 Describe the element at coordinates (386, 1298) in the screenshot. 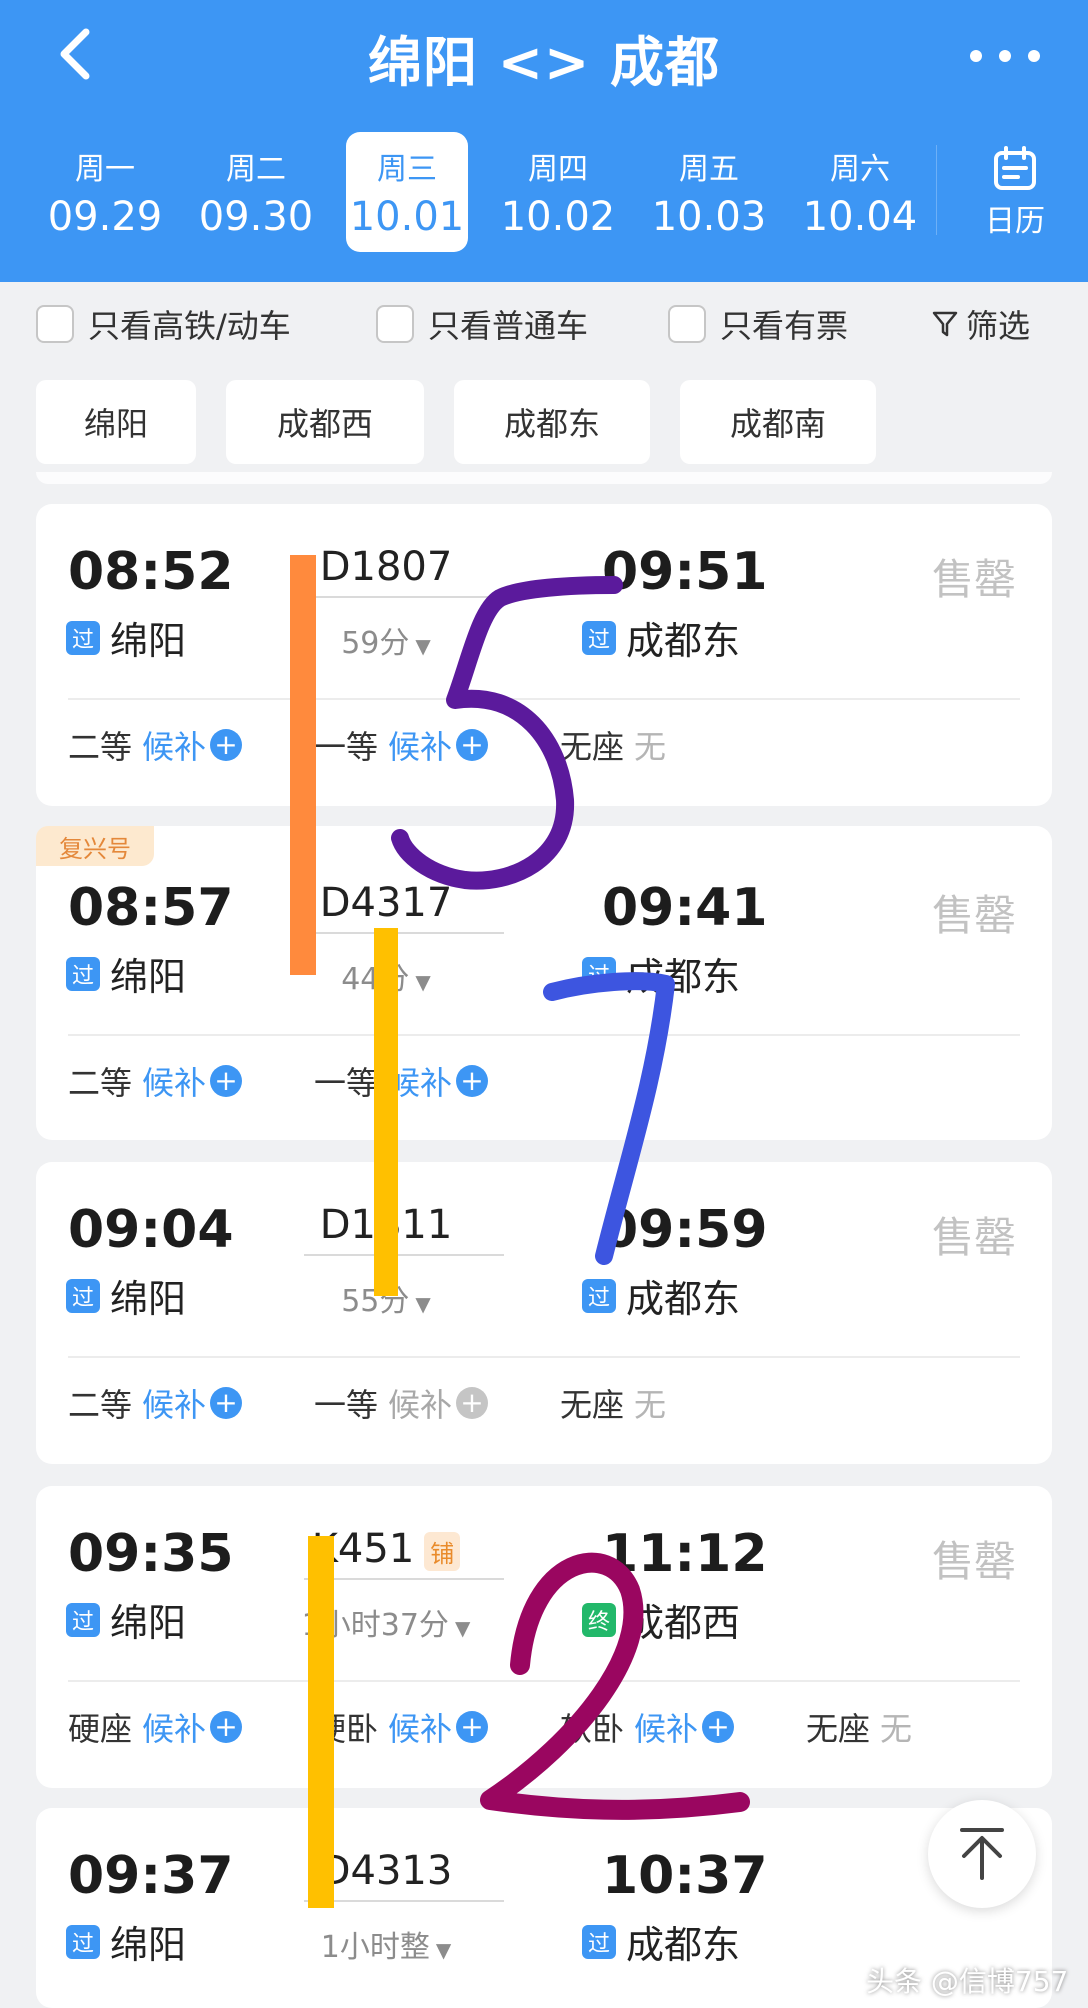

I see `duration-toggle: 55分 ▼` at that location.